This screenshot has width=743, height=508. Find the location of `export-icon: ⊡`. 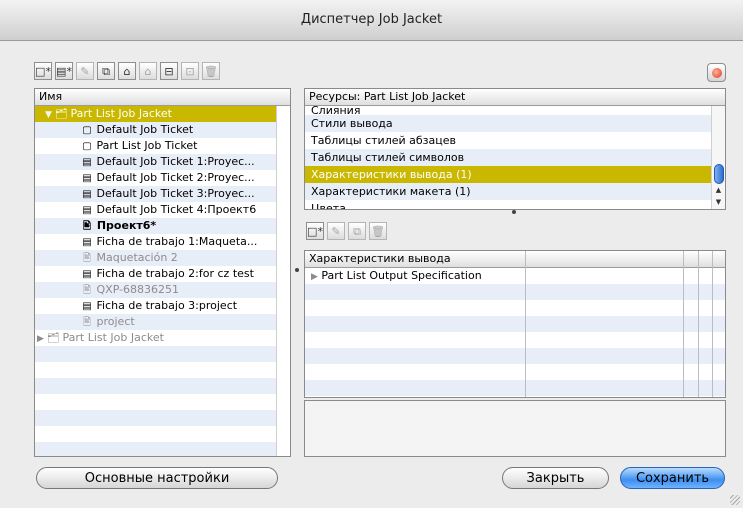

export-icon: ⊡ is located at coordinates (190, 71).